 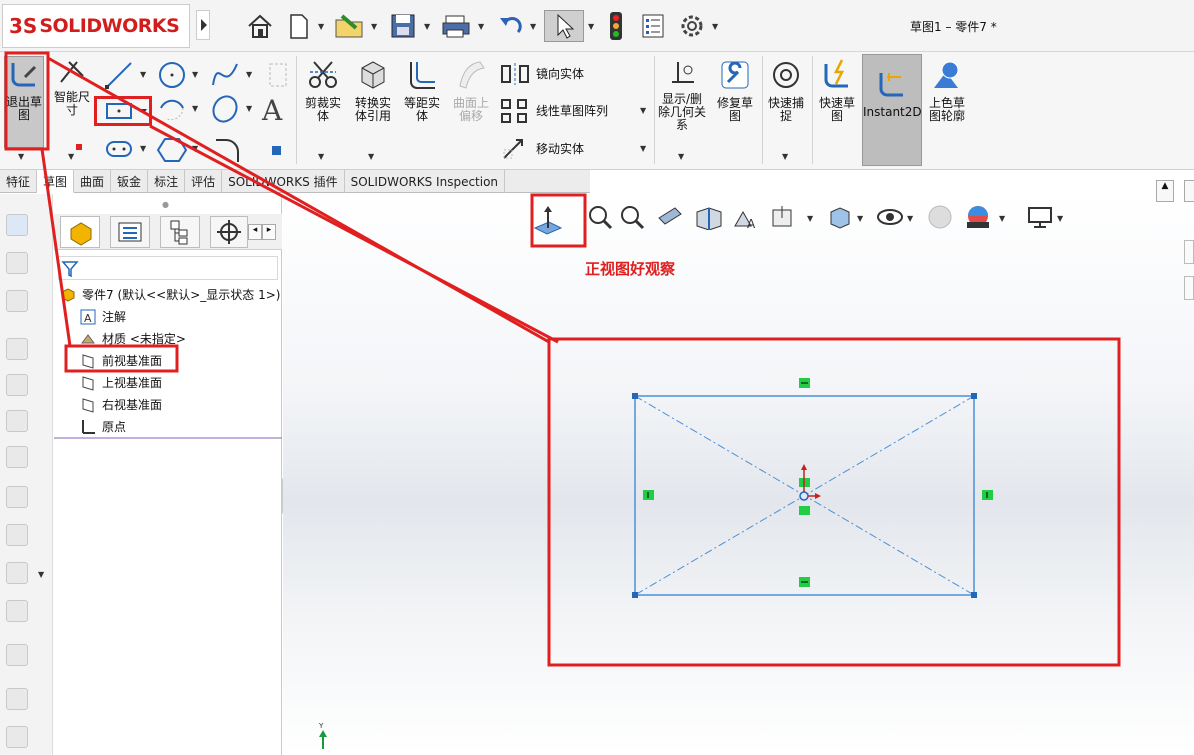 I want to click on circle-tool, so click(x=172, y=76).